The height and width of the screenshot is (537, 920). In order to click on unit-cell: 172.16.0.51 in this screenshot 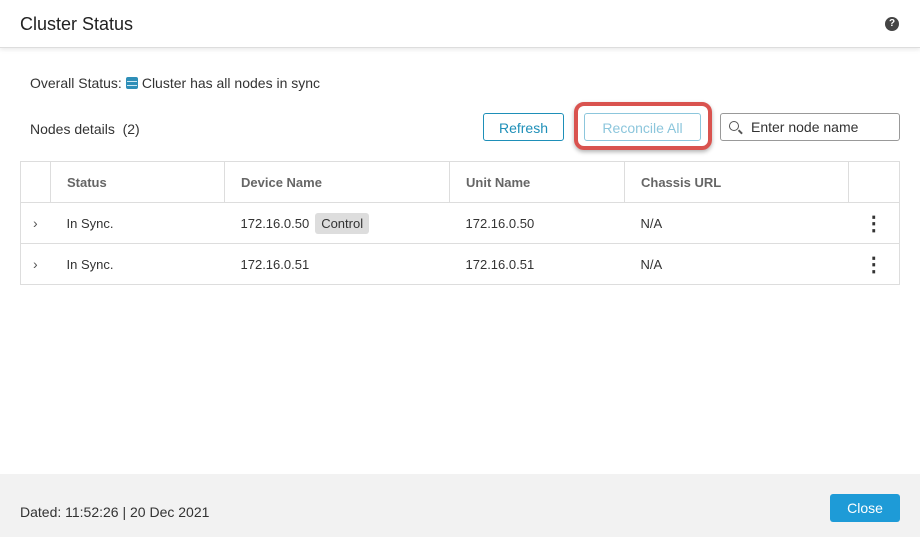, I will do `click(537, 264)`.